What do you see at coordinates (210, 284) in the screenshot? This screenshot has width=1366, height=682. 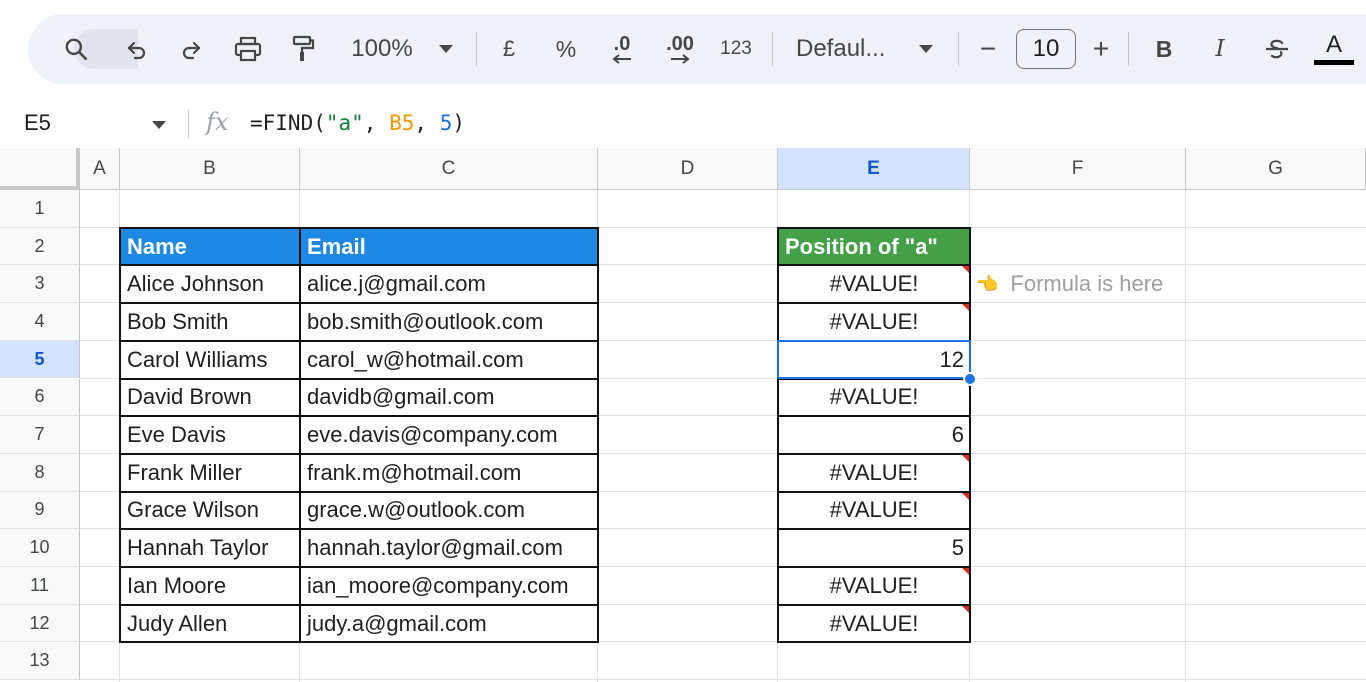 I see `name-cell: Alice Johnson` at bounding box center [210, 284].